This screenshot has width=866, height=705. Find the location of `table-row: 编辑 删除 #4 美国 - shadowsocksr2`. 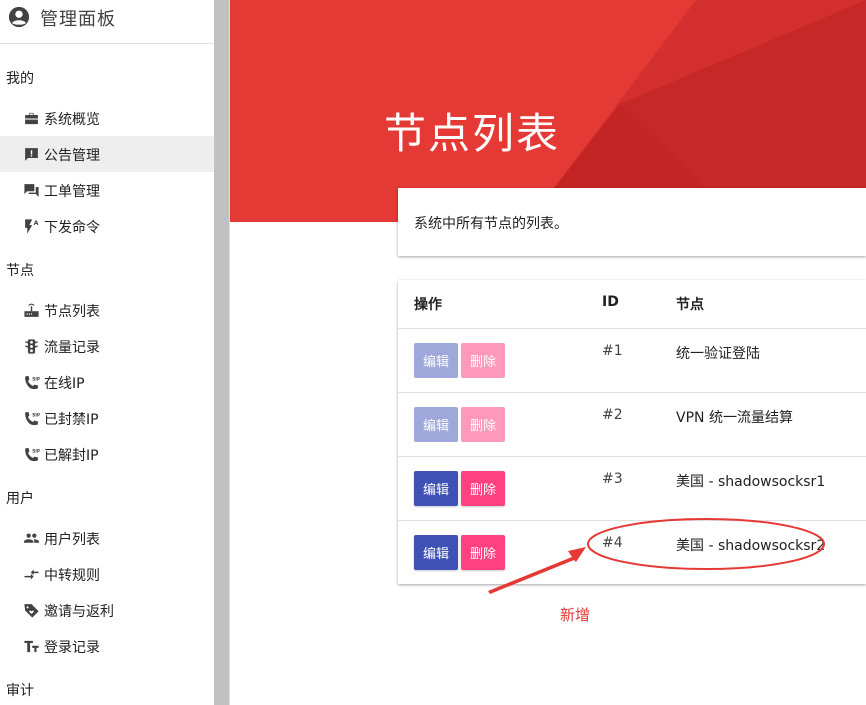

table-row: 编辑 删除 #4 美国 - shadowsocksr2 is located at coordinates (632, 552).